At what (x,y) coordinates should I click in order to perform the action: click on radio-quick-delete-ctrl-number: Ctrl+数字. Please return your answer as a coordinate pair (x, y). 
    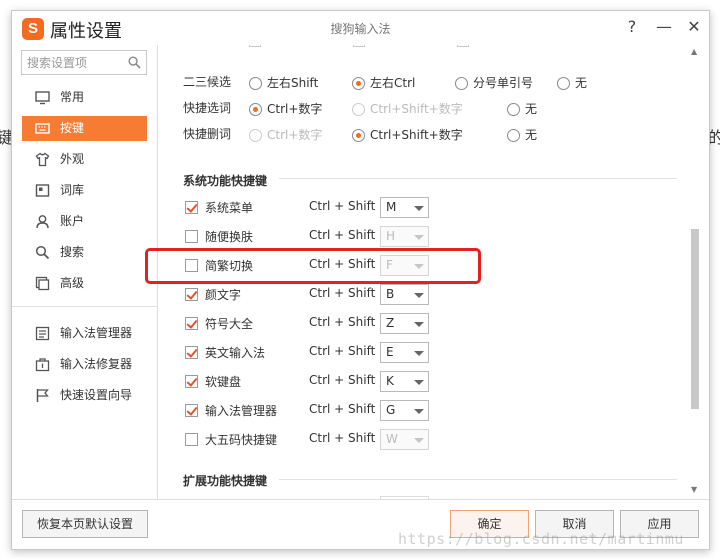
    Looking at the image, I should click on (285, 135).